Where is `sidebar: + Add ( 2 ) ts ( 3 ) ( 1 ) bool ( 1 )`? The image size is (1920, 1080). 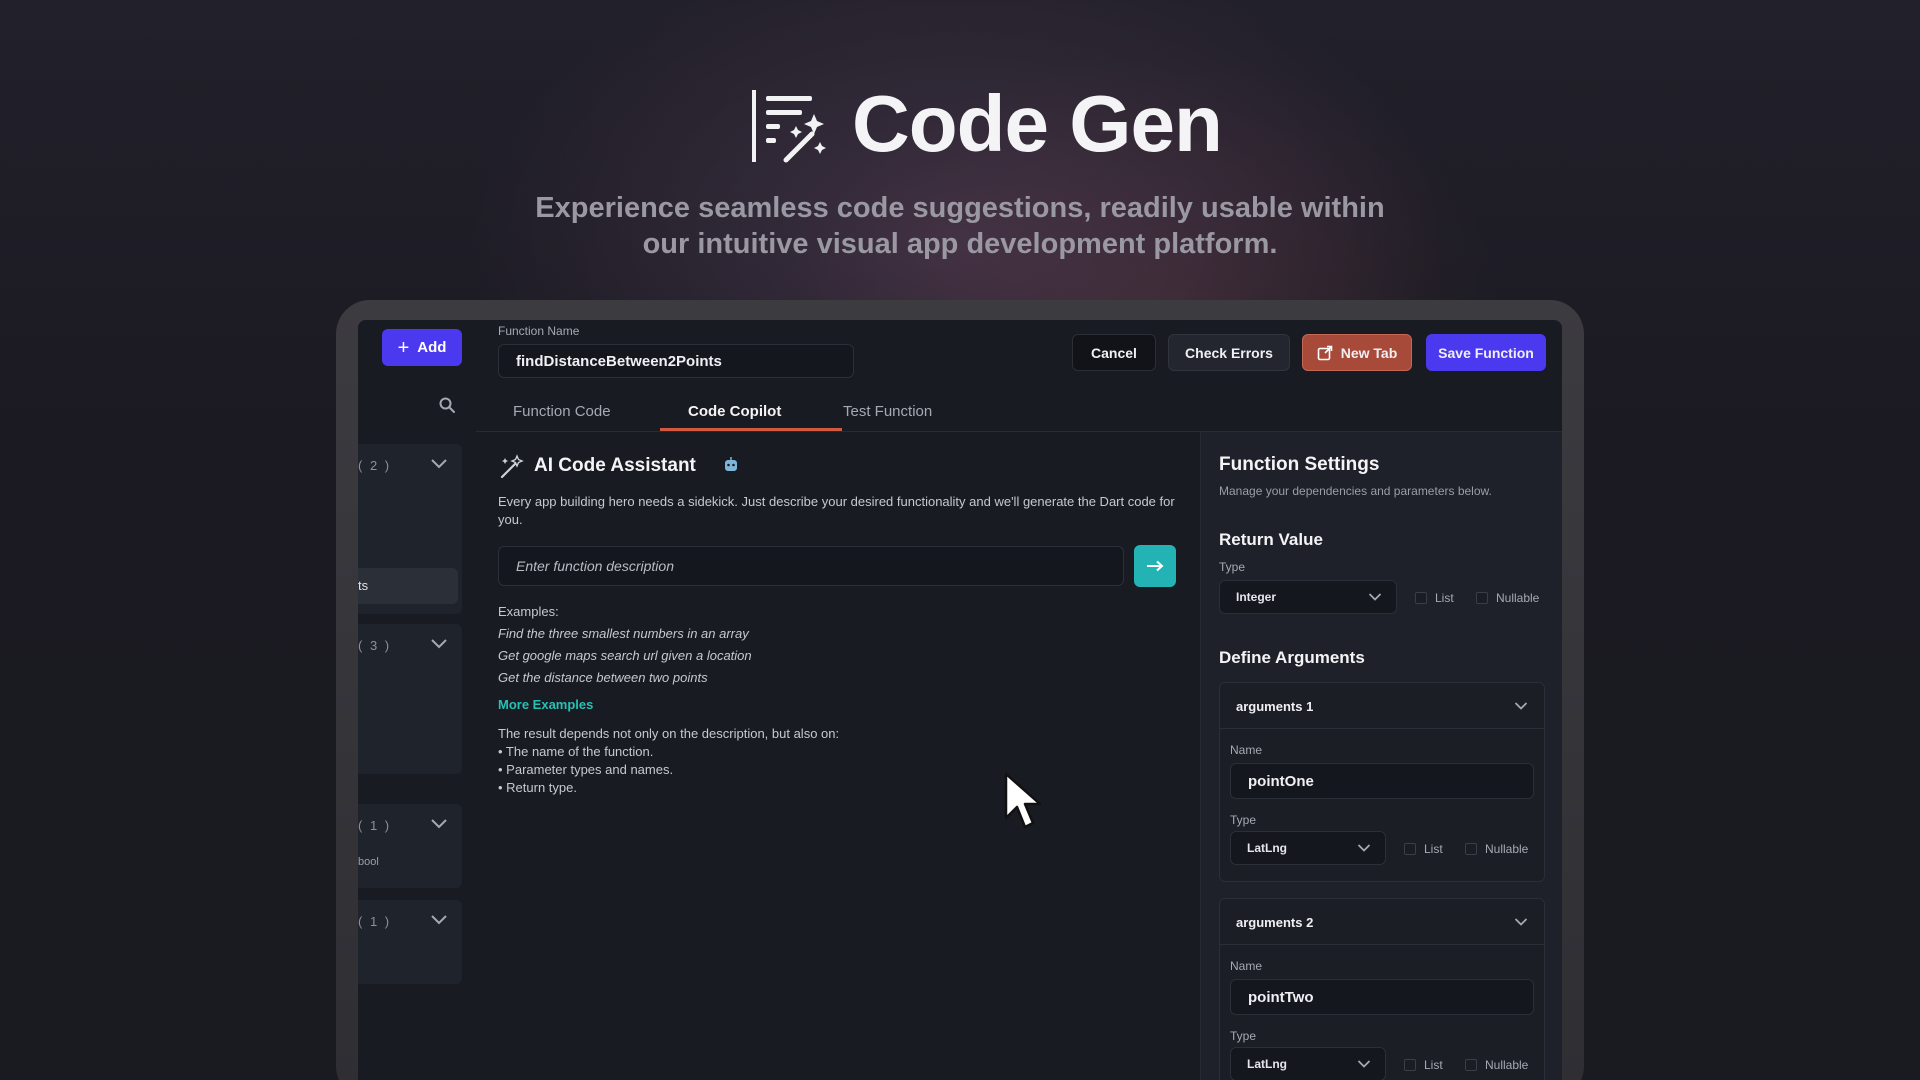 sidebar: + Add ( 2 ) ts ( 3 ) ( 1 ) bool ( 1 ) is located at coordinates (417, 700).